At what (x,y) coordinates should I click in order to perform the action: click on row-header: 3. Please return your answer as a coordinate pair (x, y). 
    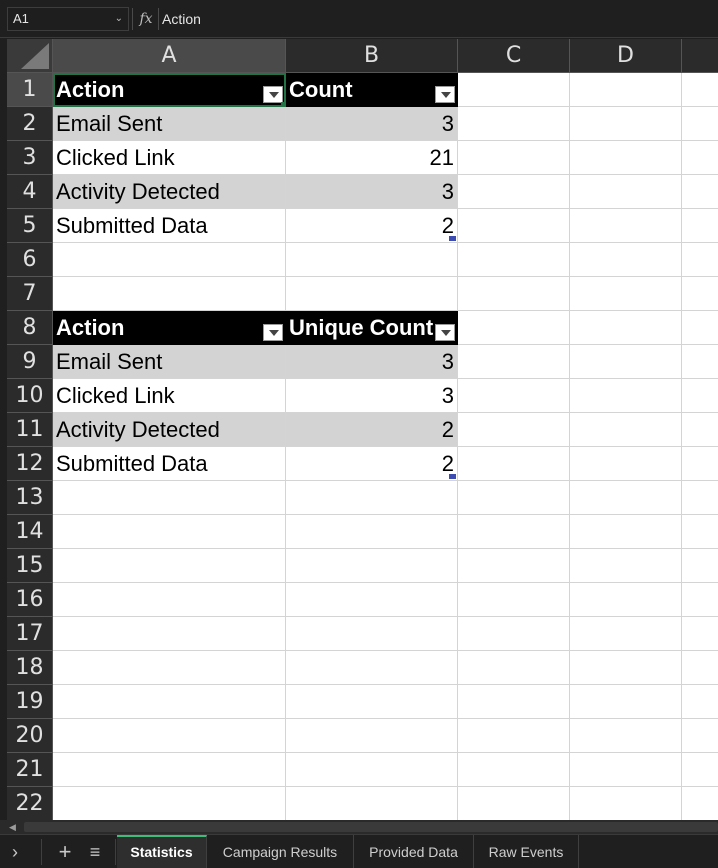
    Looking at the image, I should click on (30, 158).